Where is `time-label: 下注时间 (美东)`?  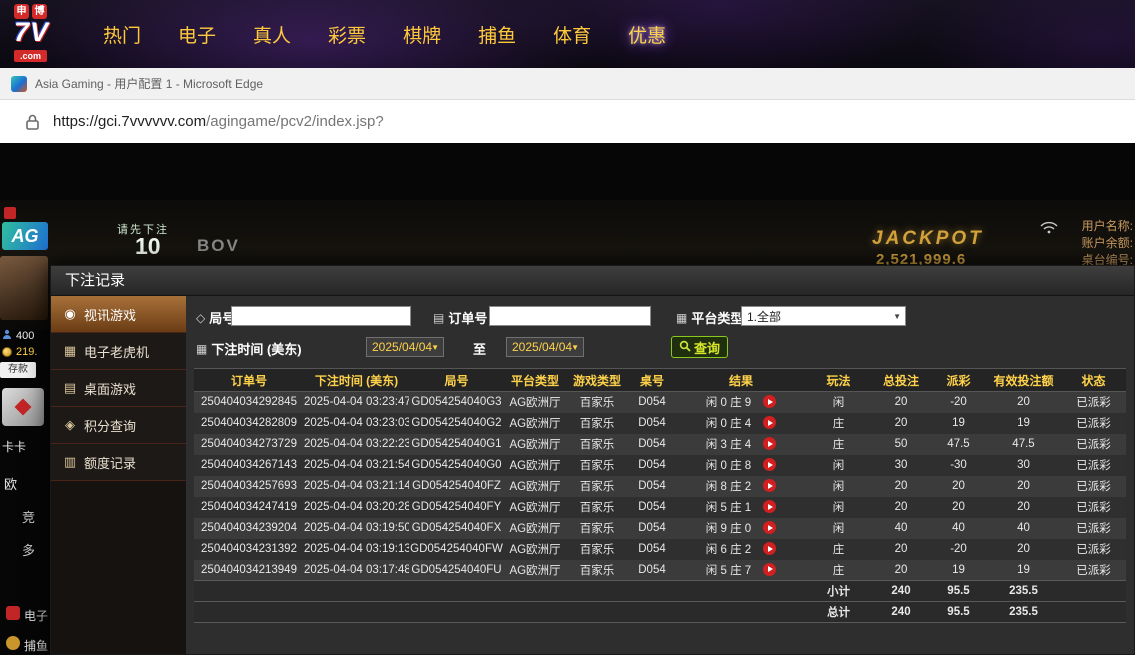 time-label: 下注时间 (美东) is located at coordinates (256, 349).